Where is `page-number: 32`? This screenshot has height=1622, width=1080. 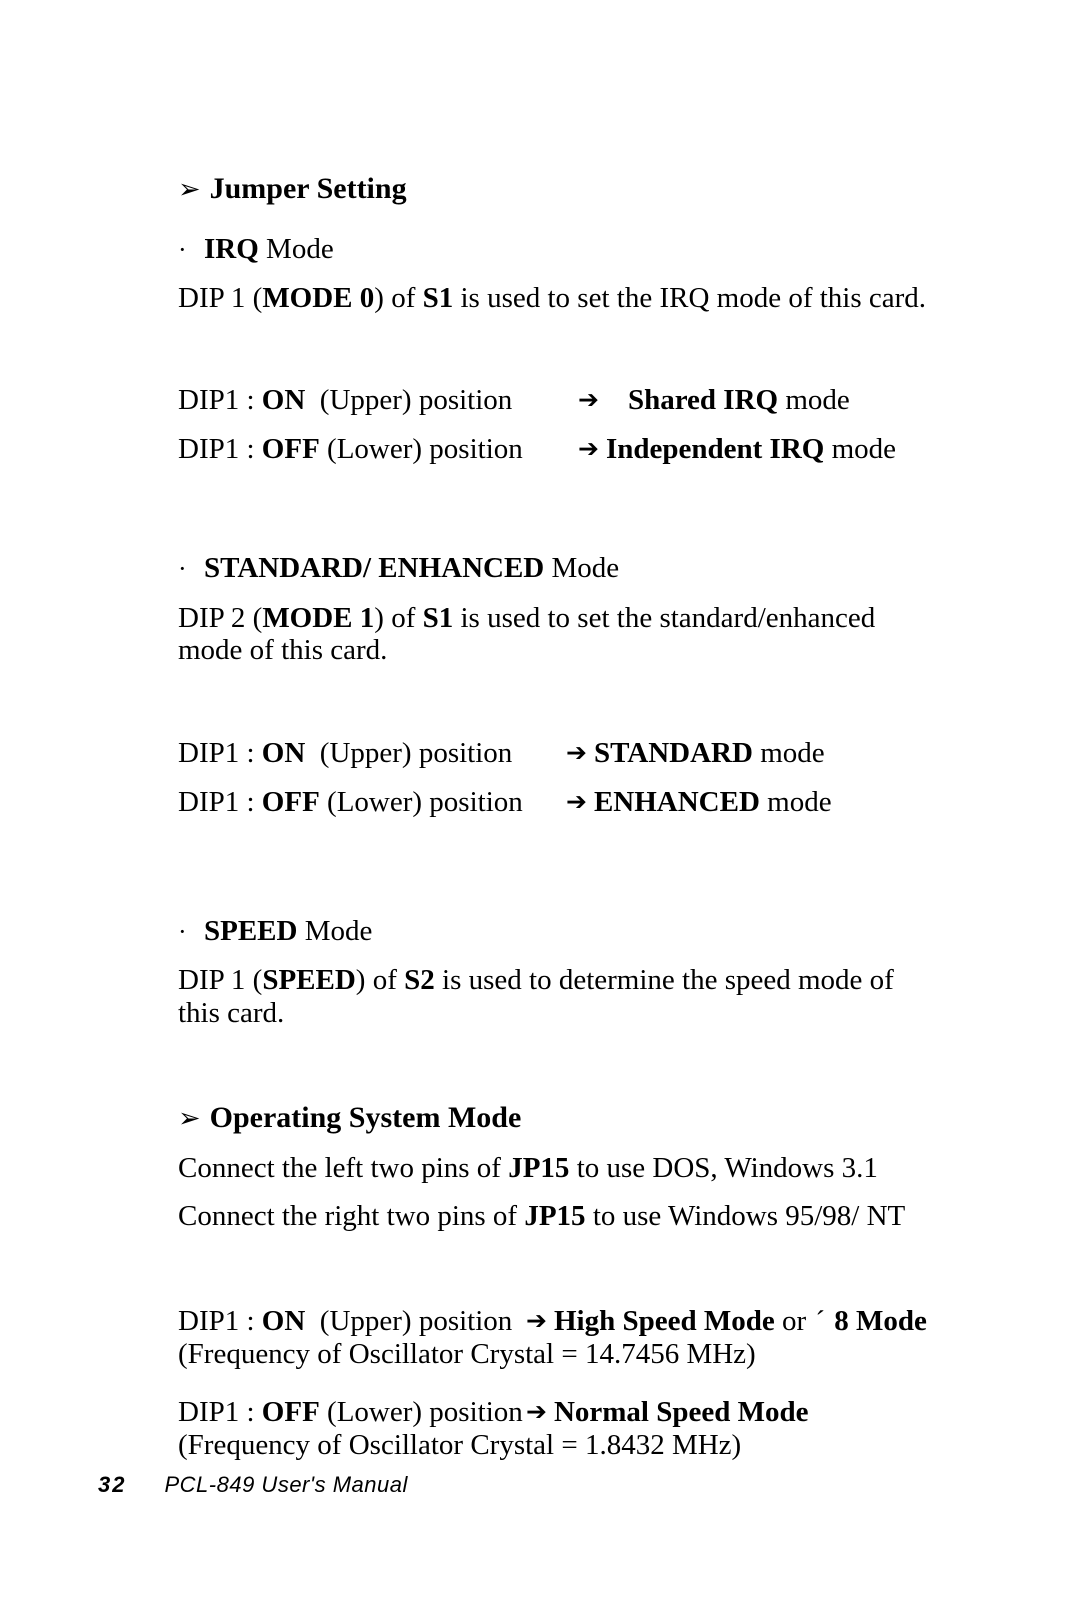 page-number: 32 is located at coordinates (112, 1484).